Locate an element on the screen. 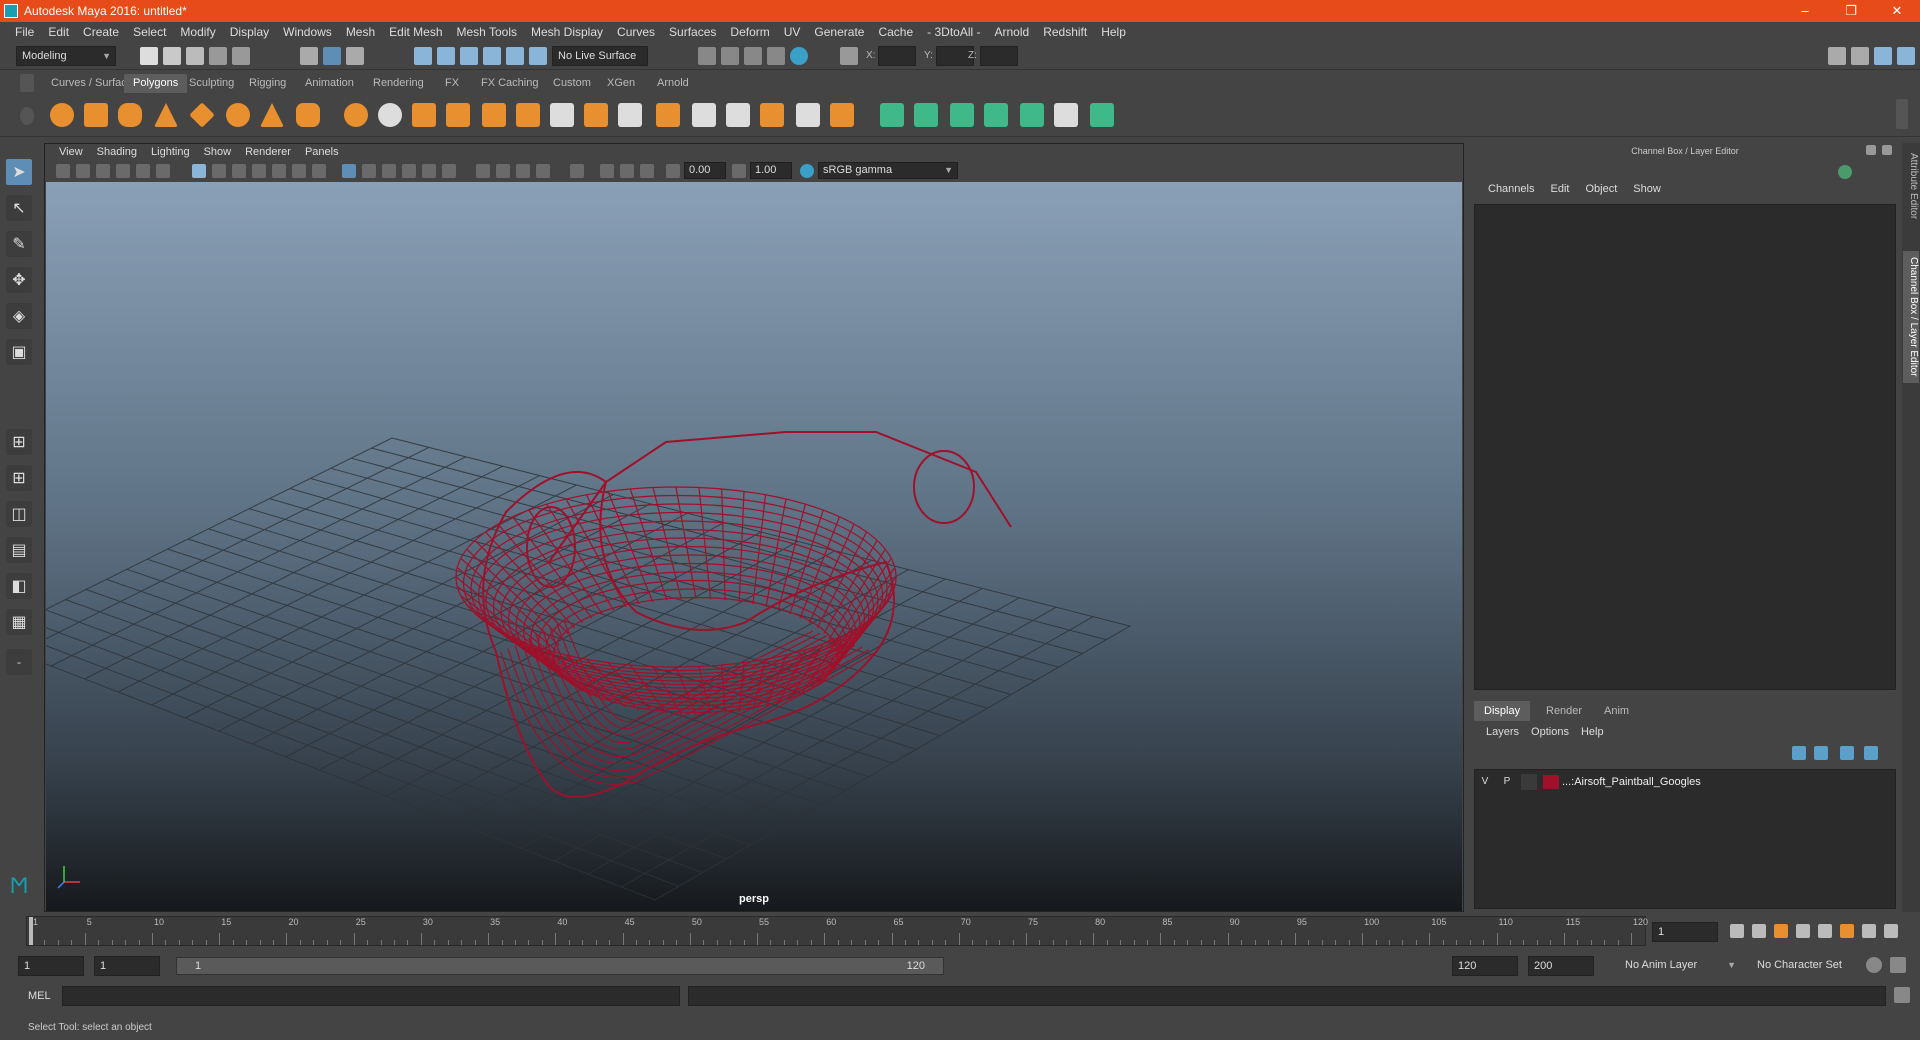 The height and width of the screenshot is (1040, 1920). viewport-menu-view: View is located at coordinates (71, 152).